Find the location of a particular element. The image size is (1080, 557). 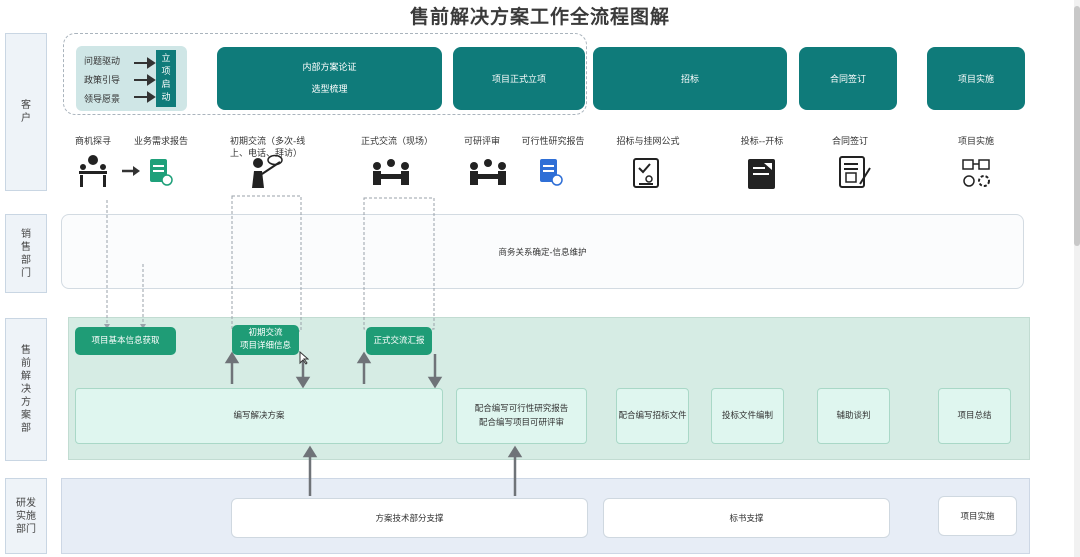

lane-label-presales: 售前解决方案部 is located at coordinates (26, 389).